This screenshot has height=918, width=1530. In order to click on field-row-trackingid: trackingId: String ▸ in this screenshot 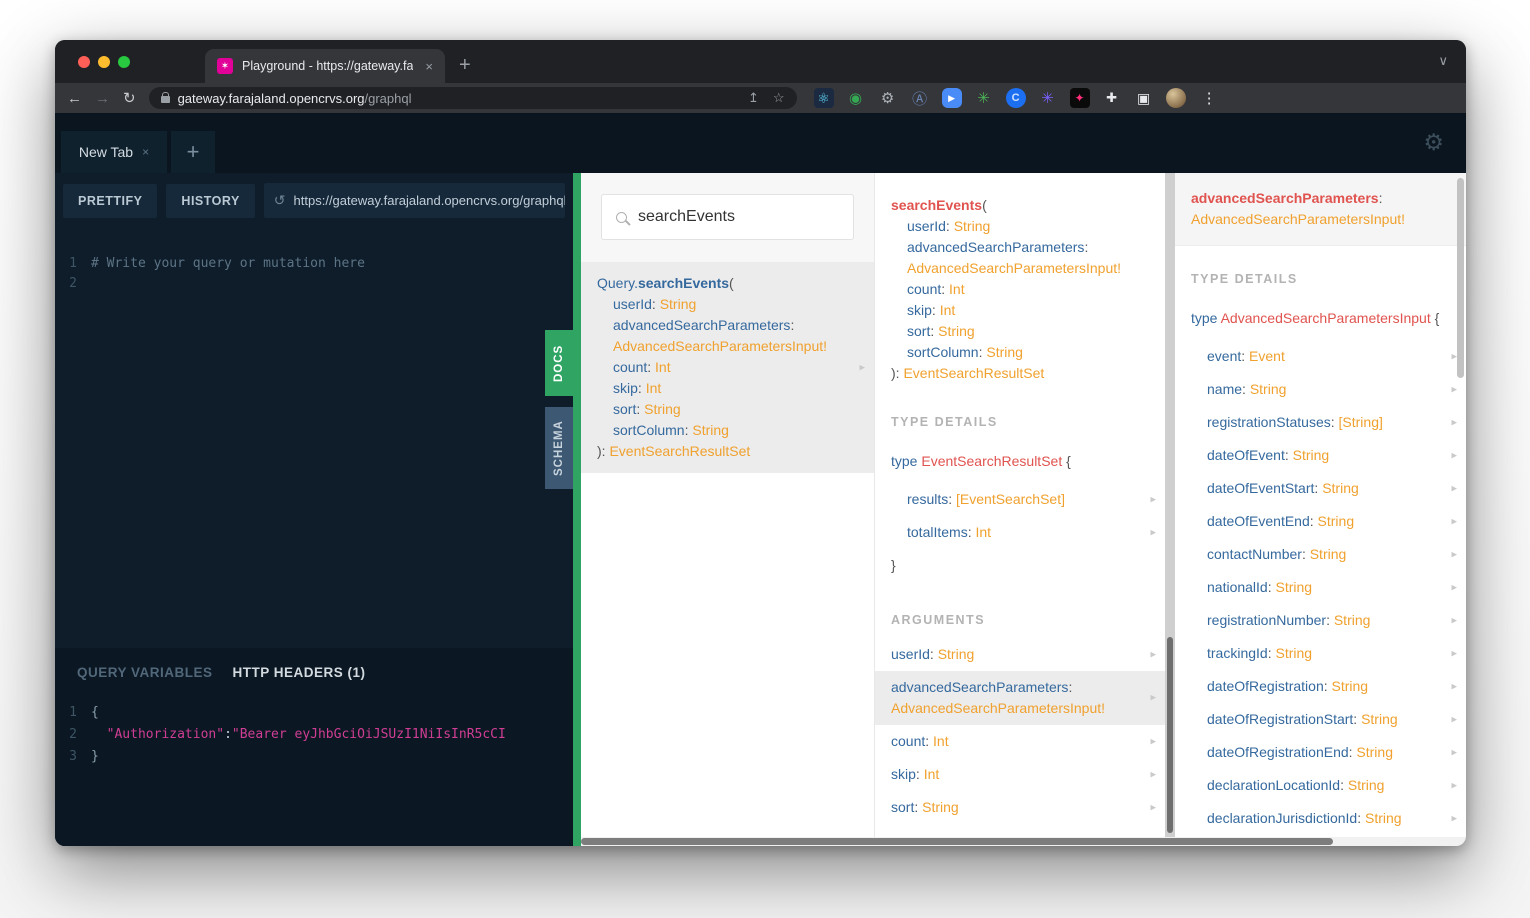, I will do `click(1320, 653)`.